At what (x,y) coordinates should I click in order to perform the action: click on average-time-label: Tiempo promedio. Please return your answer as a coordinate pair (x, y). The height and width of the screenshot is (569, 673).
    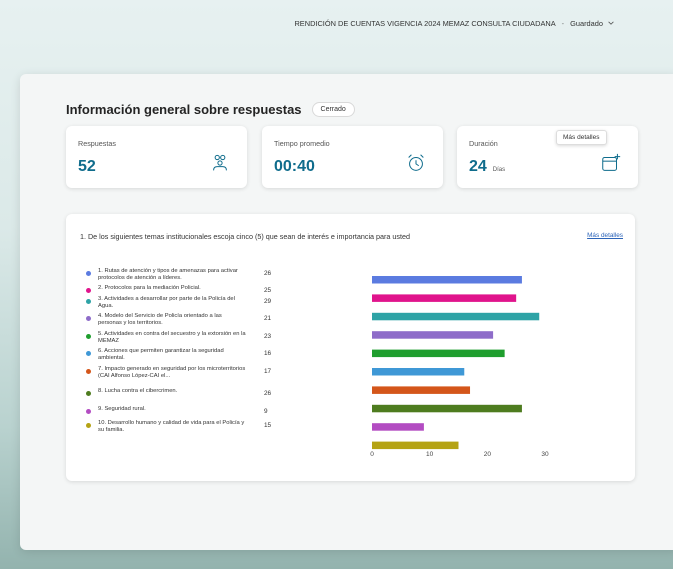
    Looking at the image, I should click on (302, 143).